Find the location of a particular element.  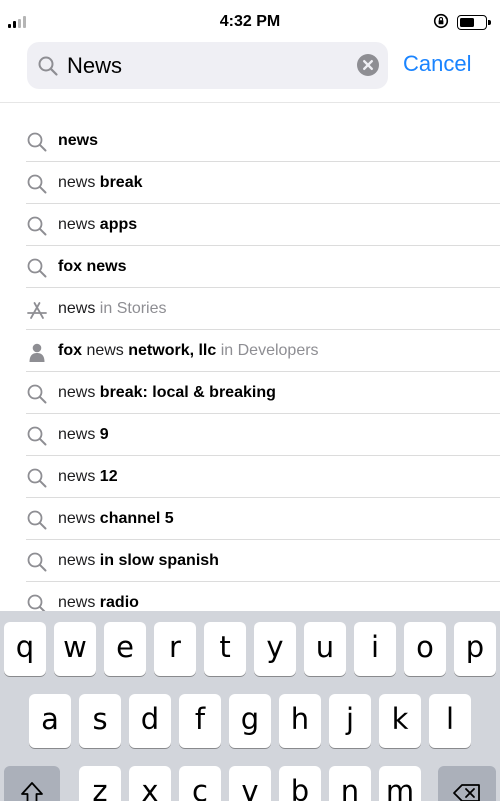

suggestion-text-part: radio is located at coordinates (119, 602).